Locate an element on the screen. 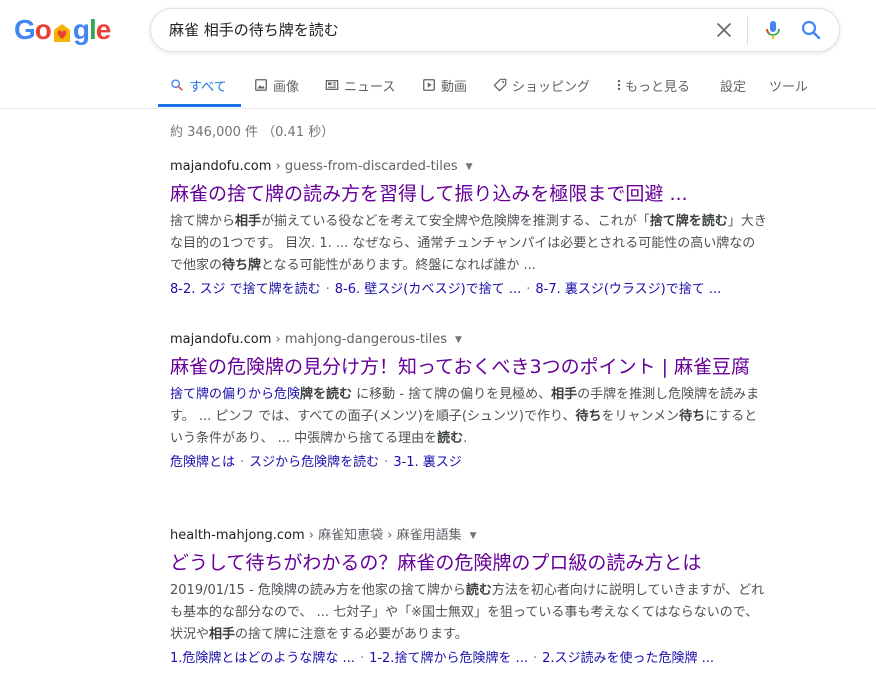 The width and height of the screenshot is (876, 684). image-icon is located at coordinates (261, 85).